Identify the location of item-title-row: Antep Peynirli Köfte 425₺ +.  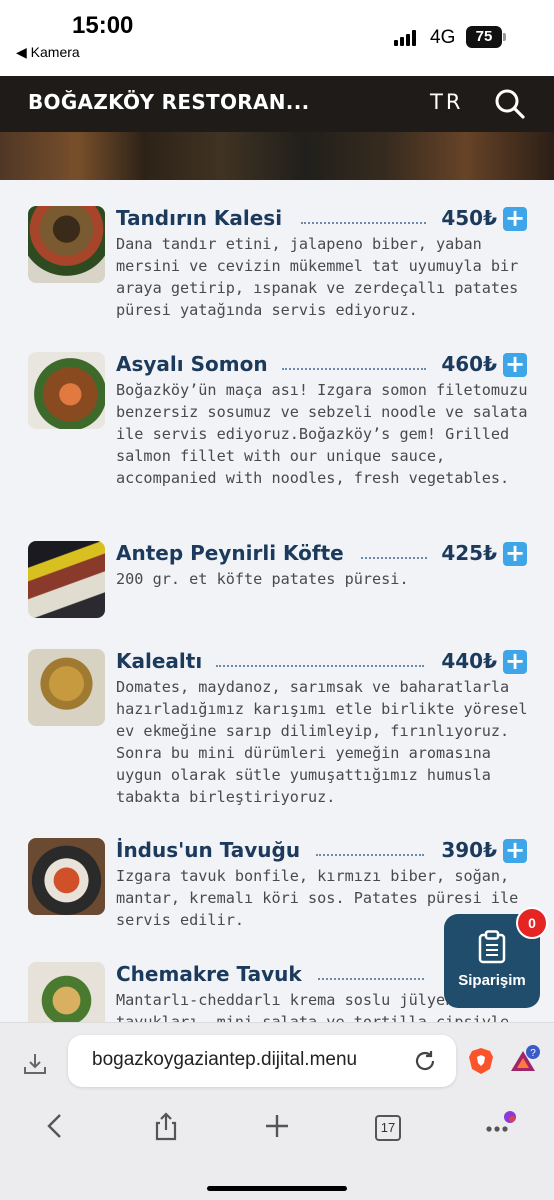
(321, 554).